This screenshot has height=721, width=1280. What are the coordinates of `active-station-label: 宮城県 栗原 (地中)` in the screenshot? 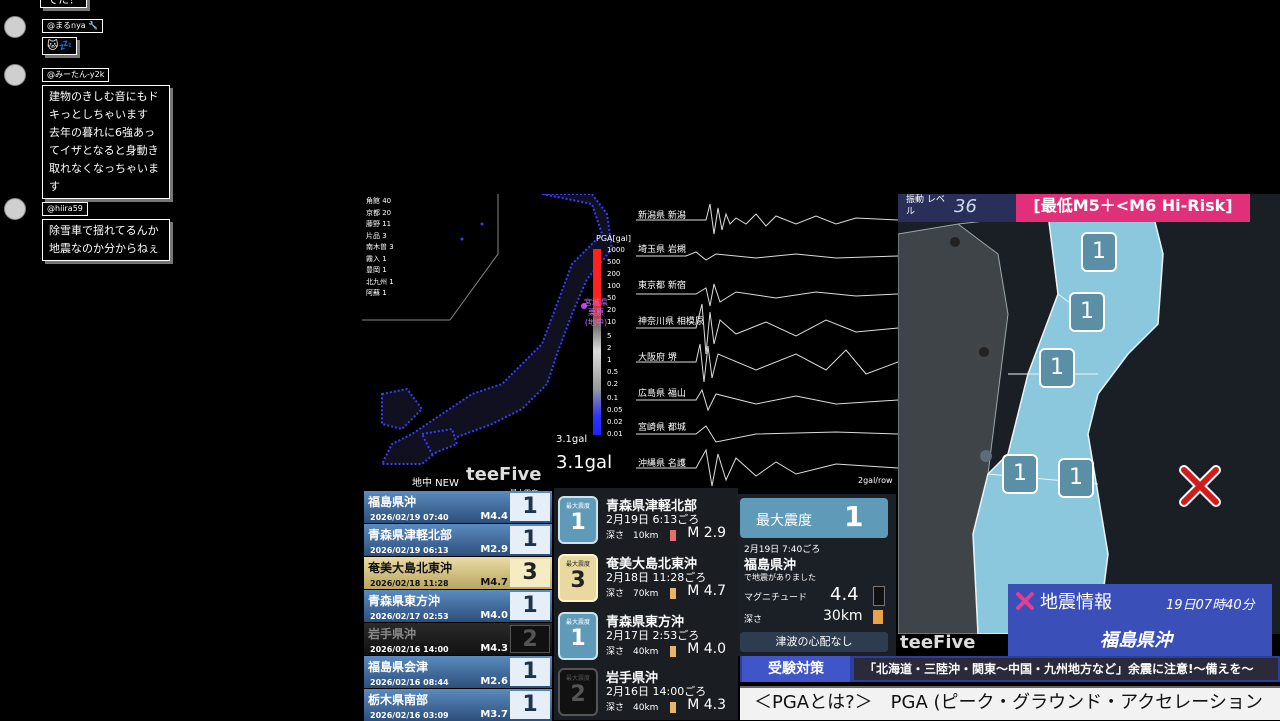 It's located at (596, 312).